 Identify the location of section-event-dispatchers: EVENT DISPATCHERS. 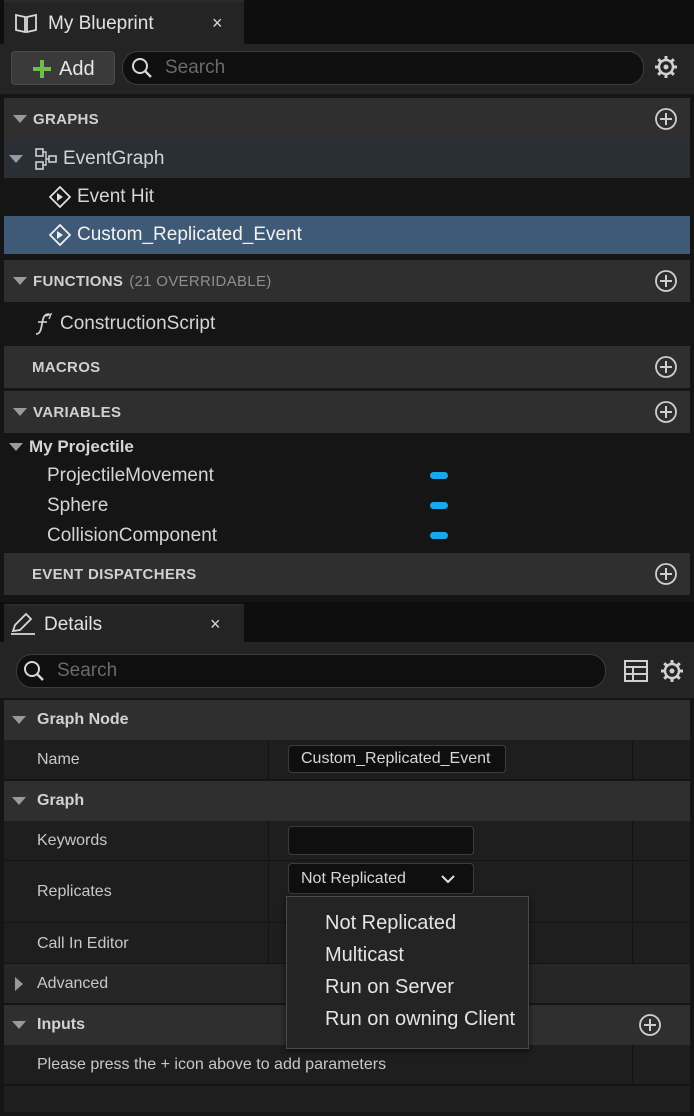
(347, 574).